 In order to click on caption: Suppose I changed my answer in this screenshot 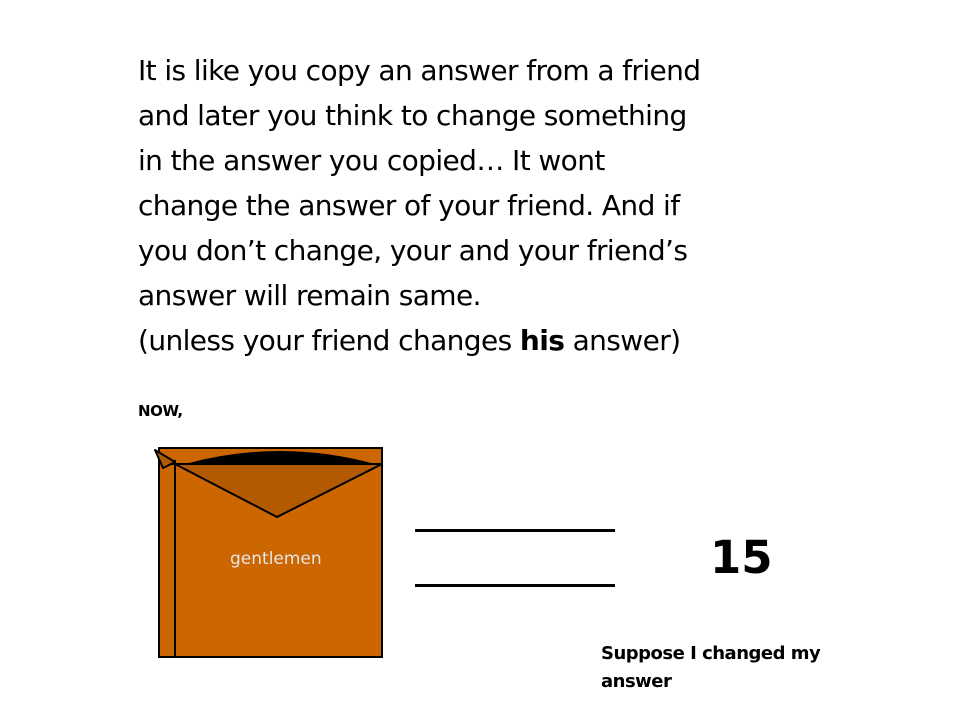, I will do `click(731, 668)`.